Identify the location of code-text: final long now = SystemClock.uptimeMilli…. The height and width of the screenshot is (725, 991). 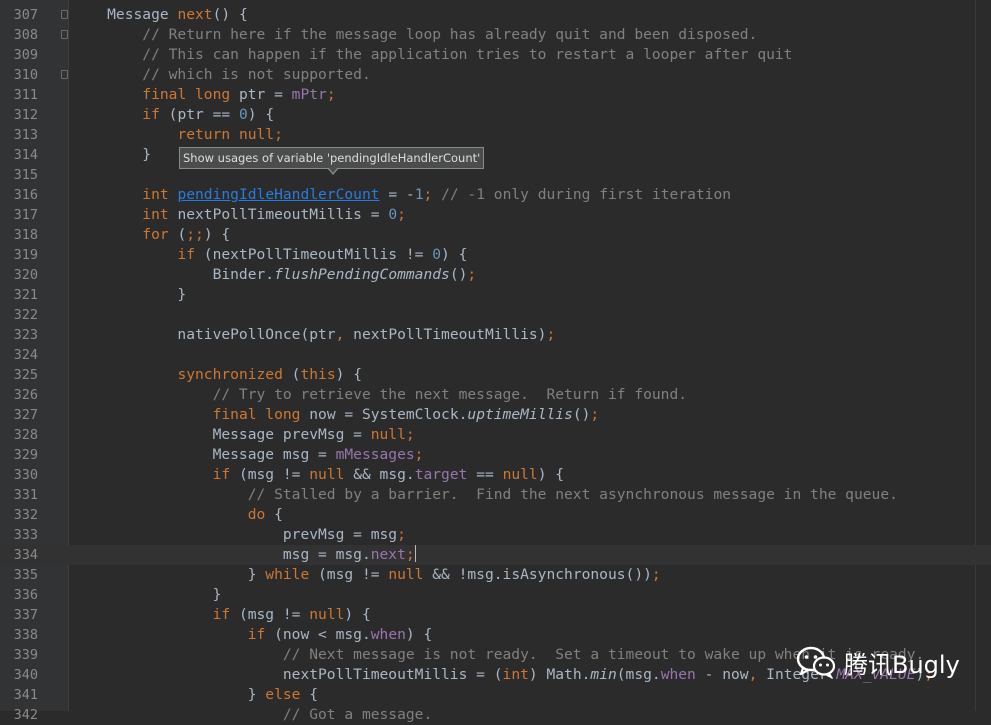
(336, 415).